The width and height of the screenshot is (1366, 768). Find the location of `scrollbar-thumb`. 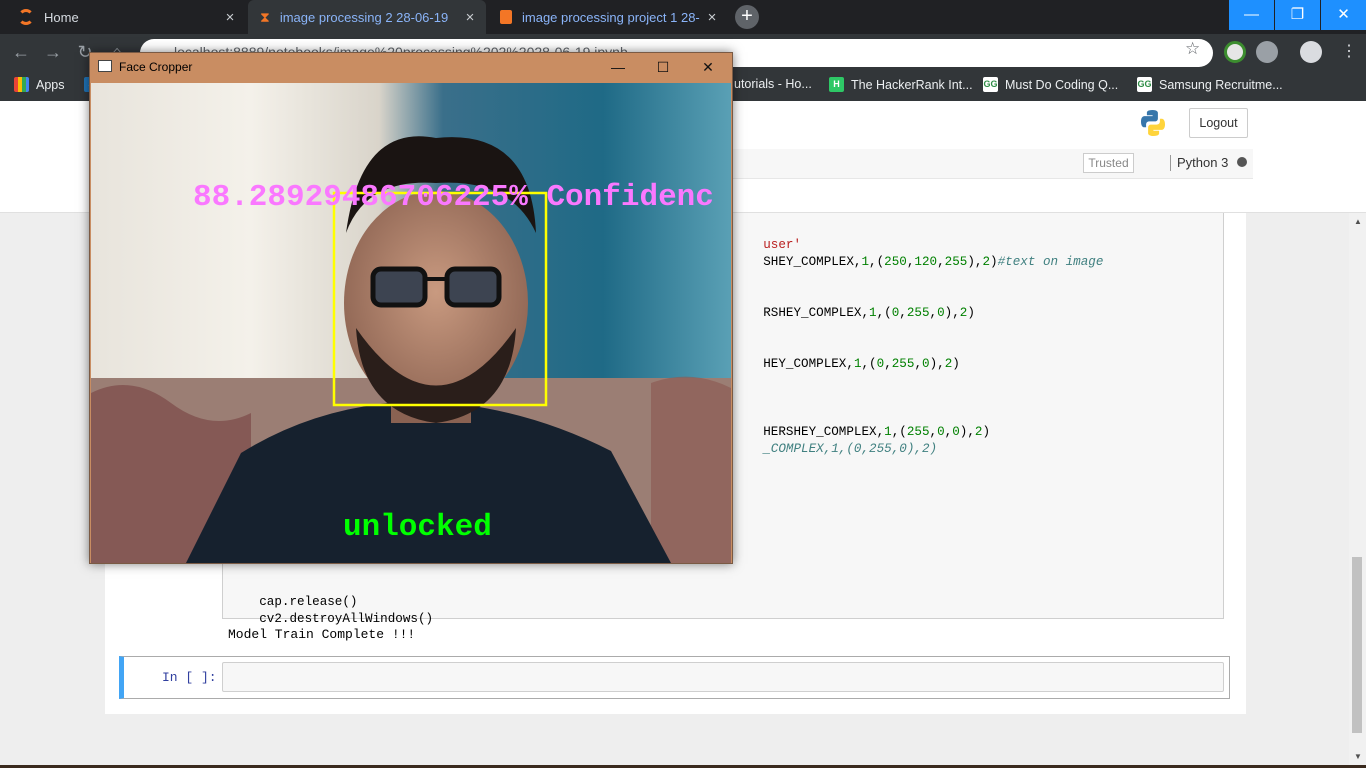

scrollbar-thumb is located at coordinates (1357, 645).